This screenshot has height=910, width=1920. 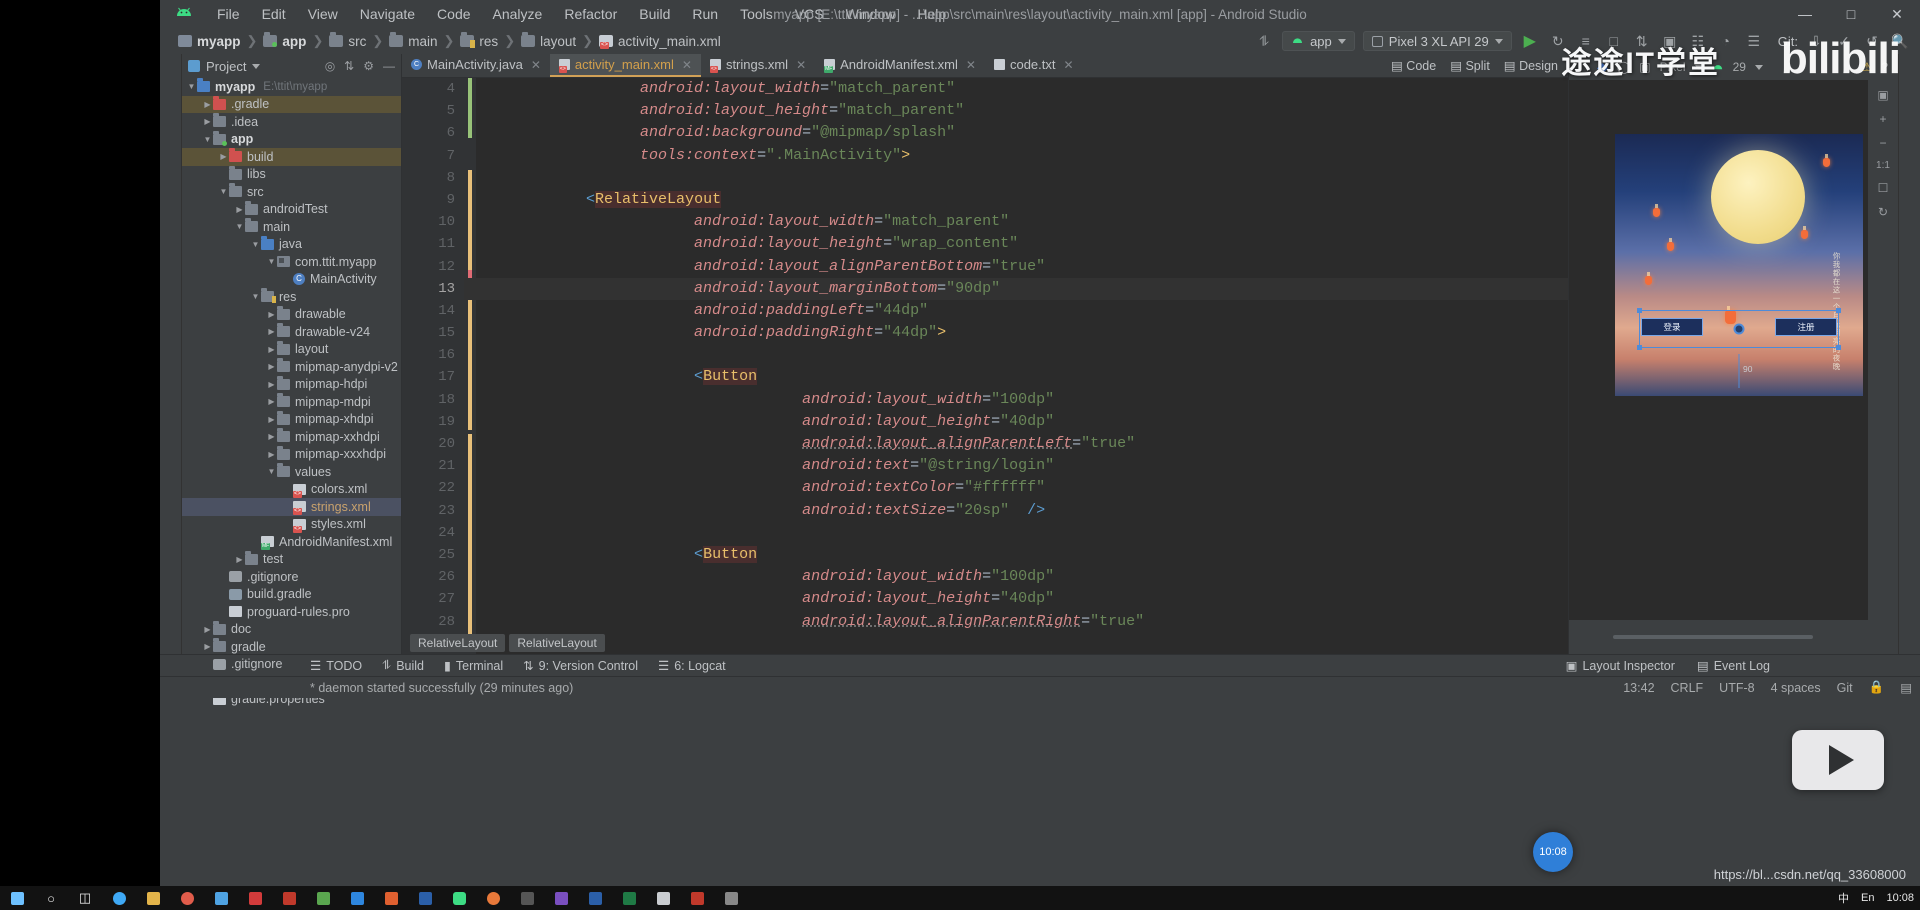 I want to click on editor-mode-switch: ▤ Code ▤ Split ▤ Design, so click(x=1479, y=65).